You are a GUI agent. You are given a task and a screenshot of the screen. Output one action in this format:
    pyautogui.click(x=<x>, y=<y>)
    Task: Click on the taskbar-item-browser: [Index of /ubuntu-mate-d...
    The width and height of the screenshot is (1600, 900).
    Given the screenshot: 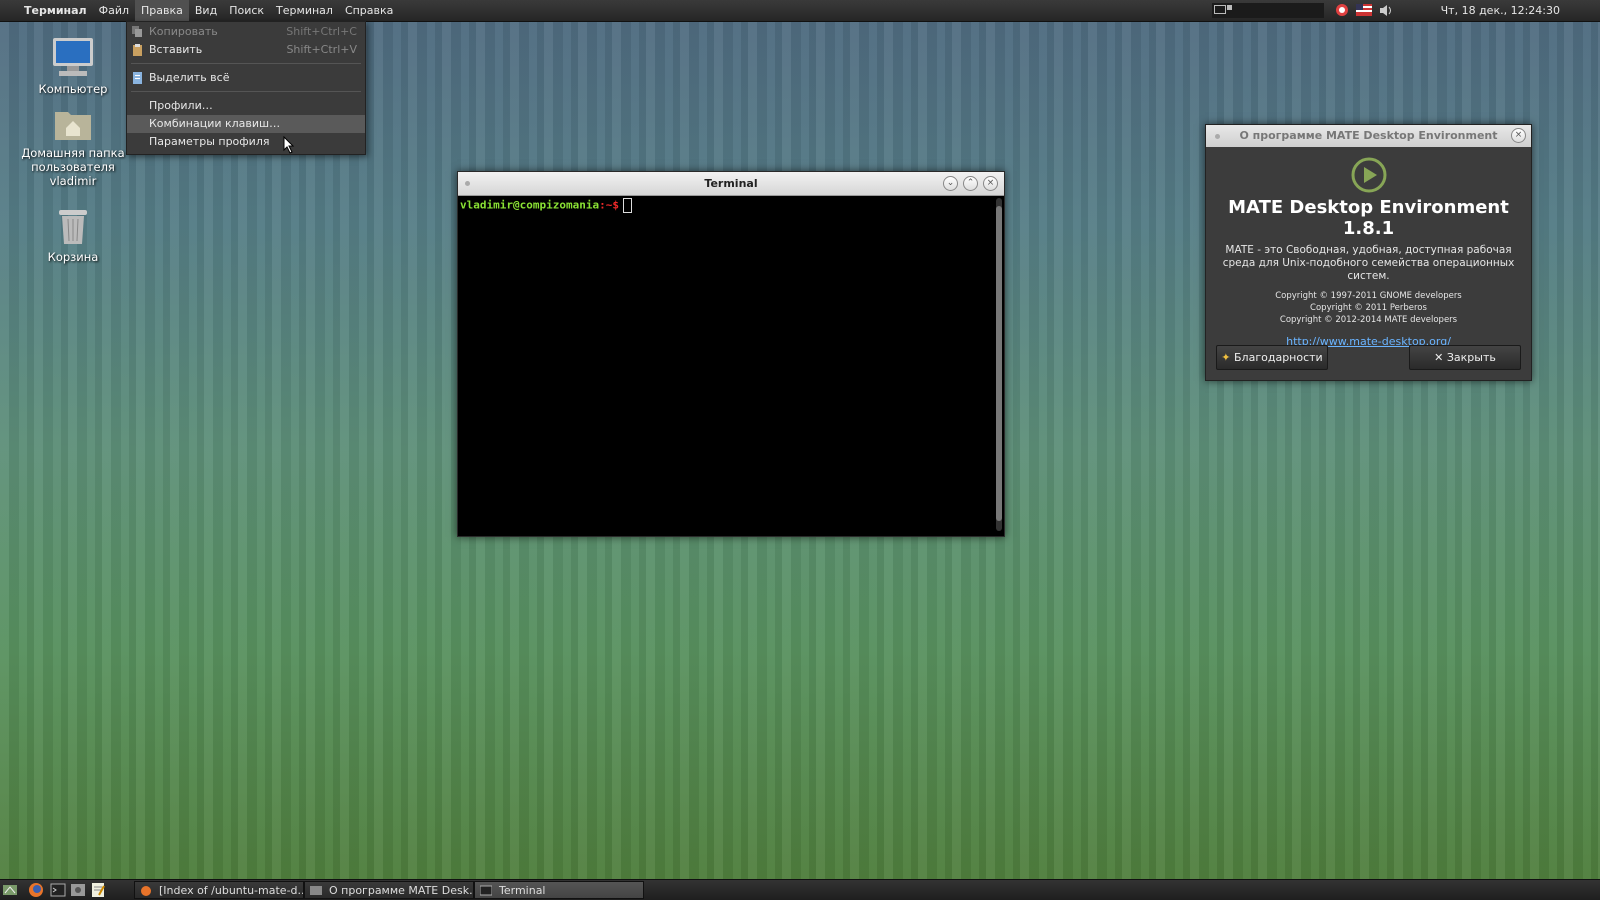 What is the action you would take?
    pyautogui.click(x=219, y=890)
    